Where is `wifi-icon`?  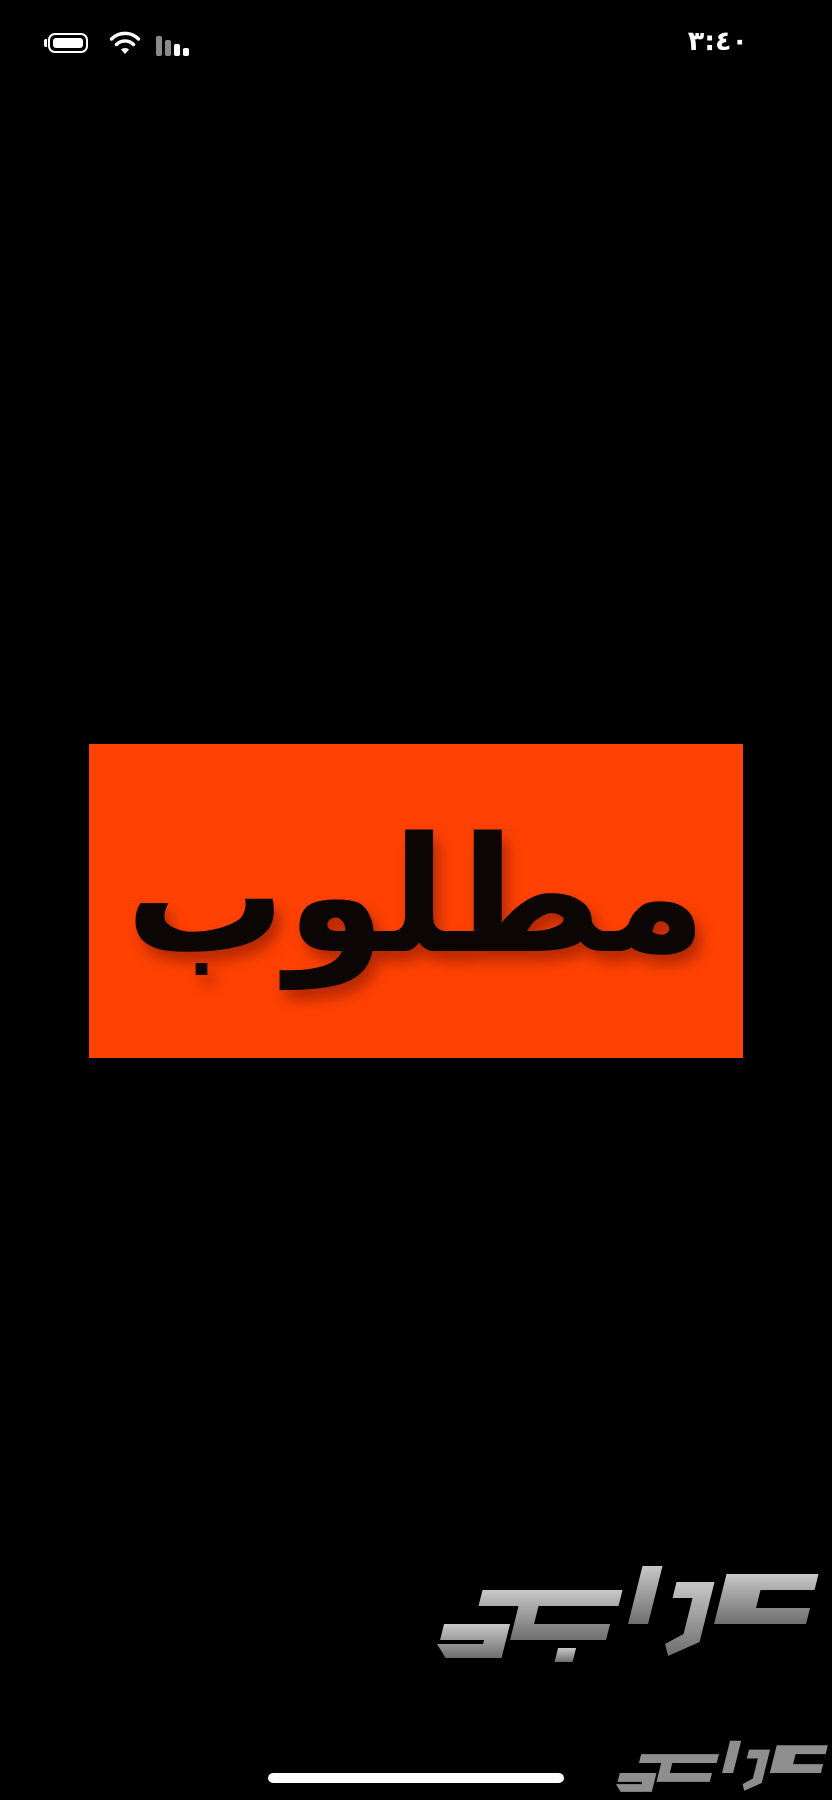
wifi-icon is located at coordinates (125, 42).